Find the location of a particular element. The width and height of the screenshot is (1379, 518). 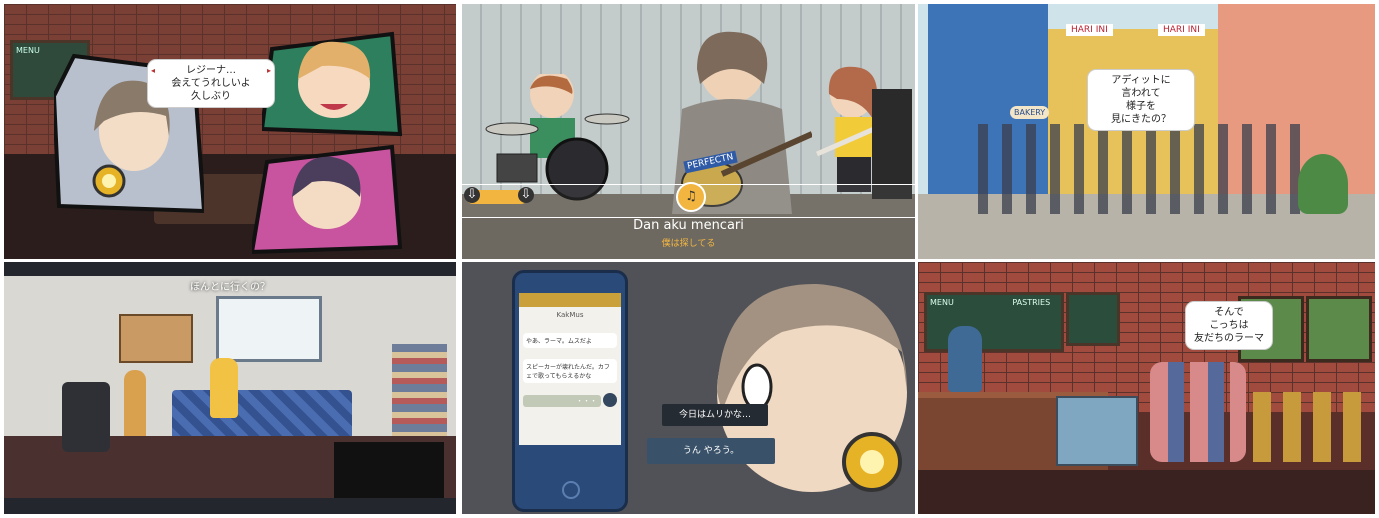

chalkboard-title: PASTRIES is located at coordinates (1031, 302).